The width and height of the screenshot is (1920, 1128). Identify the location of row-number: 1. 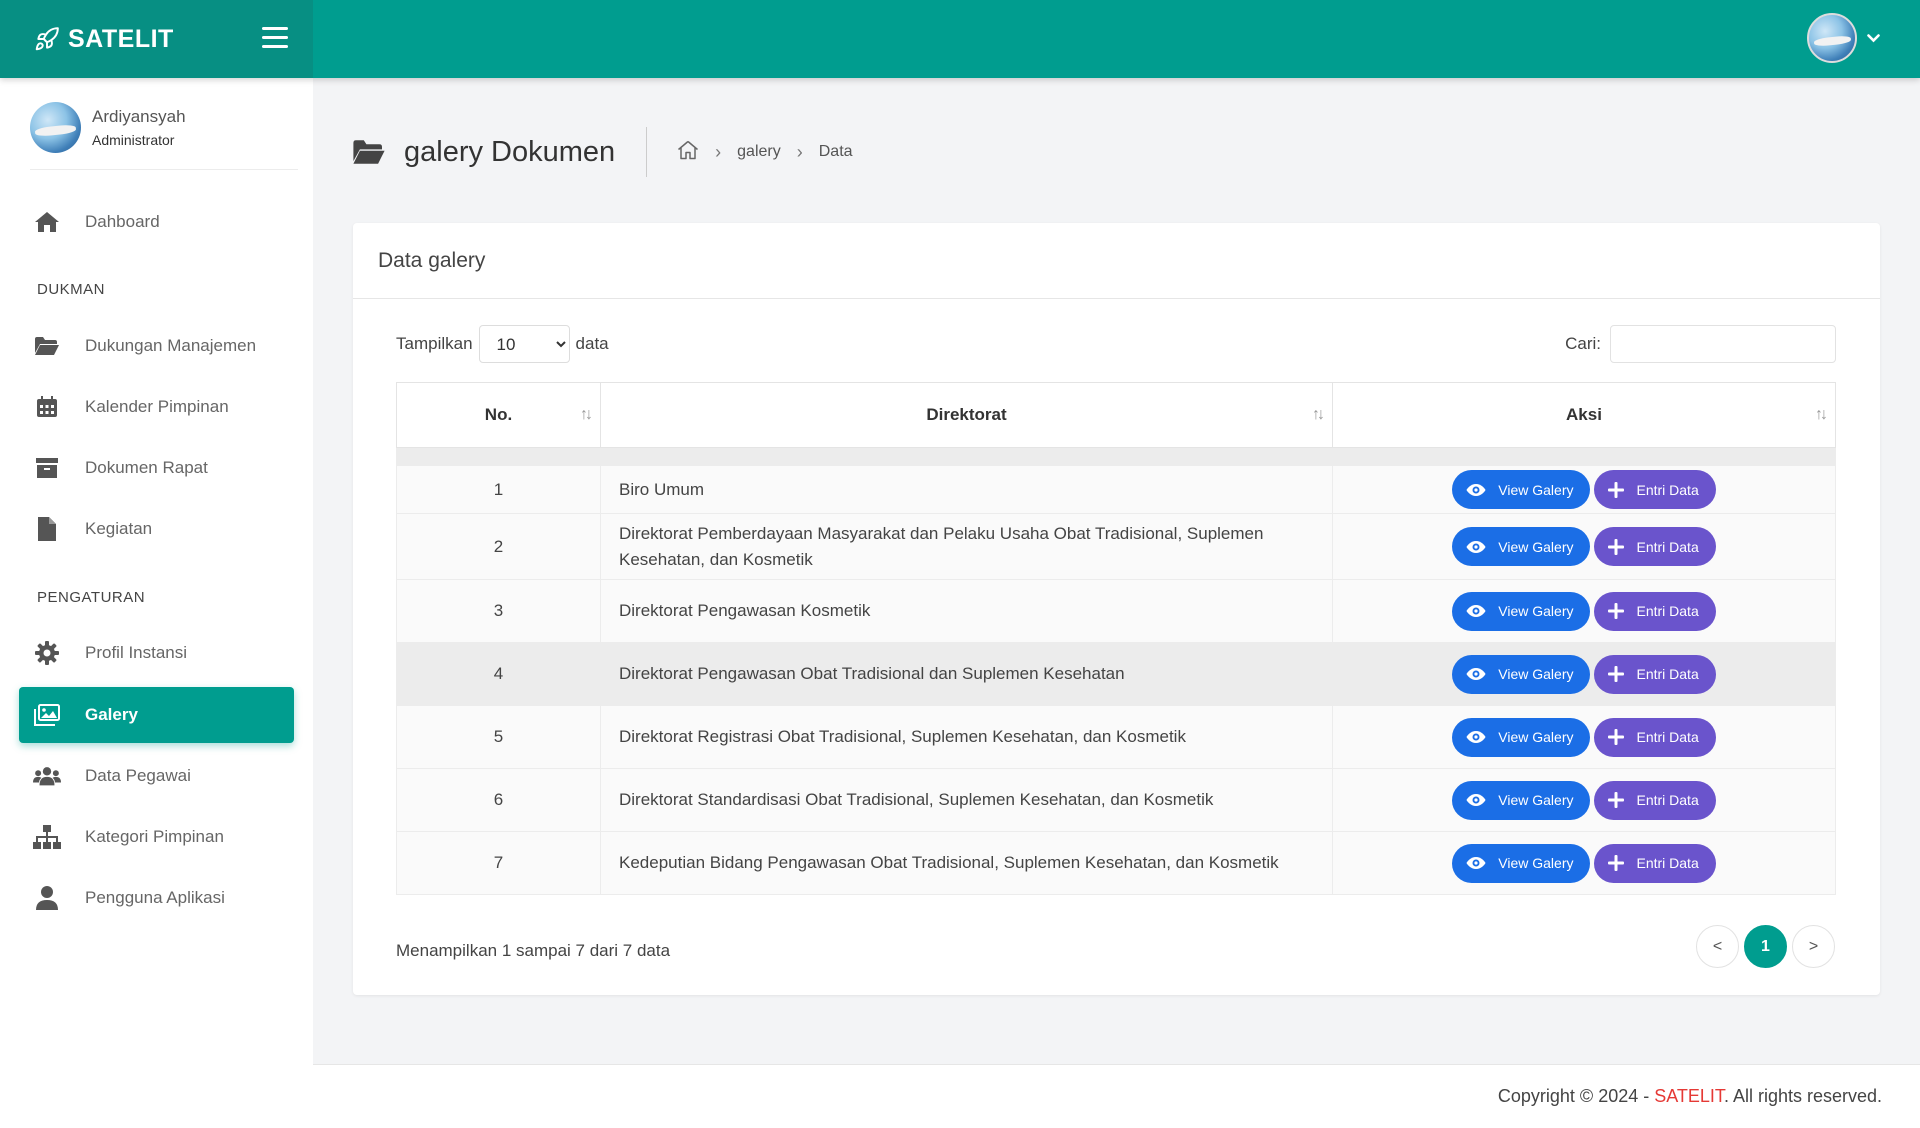
(498, 489).